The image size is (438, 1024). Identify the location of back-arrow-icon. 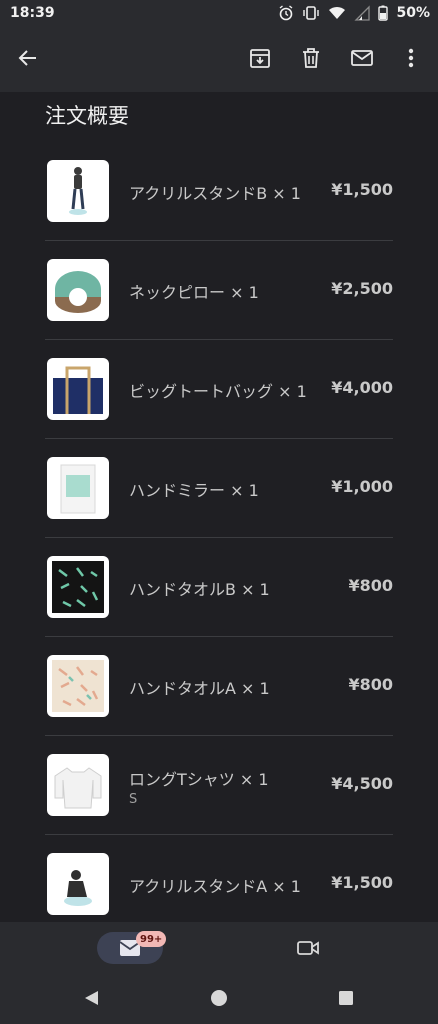
(27, 58).